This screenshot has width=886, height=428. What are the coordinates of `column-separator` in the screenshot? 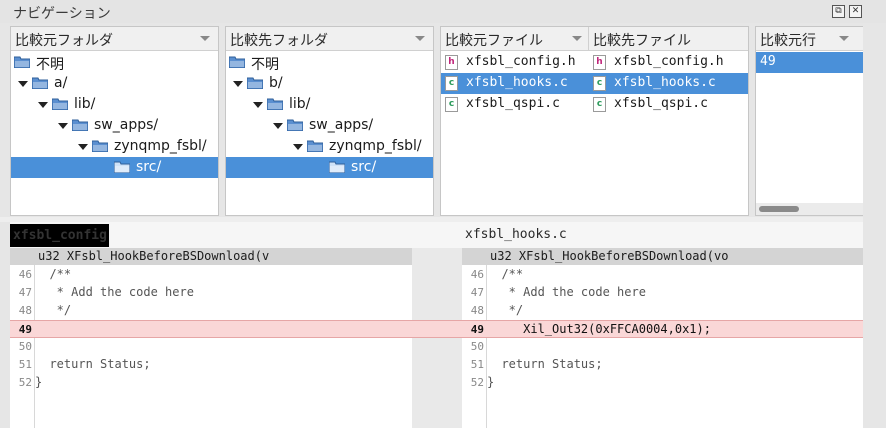 It's located at (588, 39).